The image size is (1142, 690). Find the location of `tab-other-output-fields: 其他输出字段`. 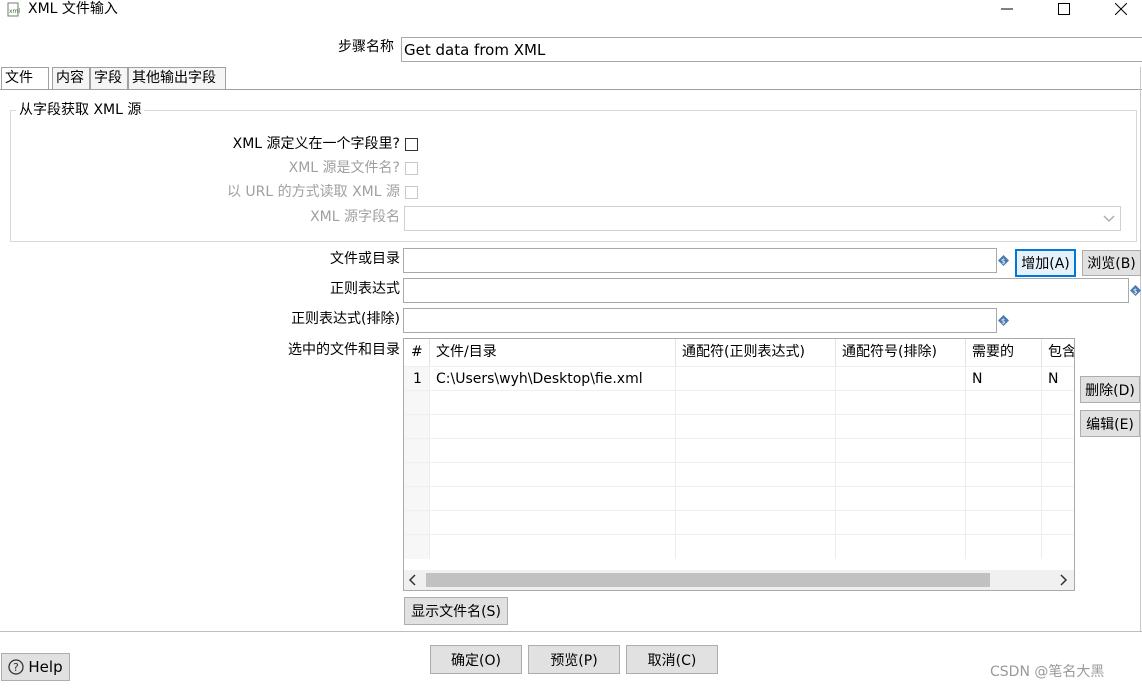

tab-other-output-fields: 其他输出字段 is located at coordinates (177, 78).